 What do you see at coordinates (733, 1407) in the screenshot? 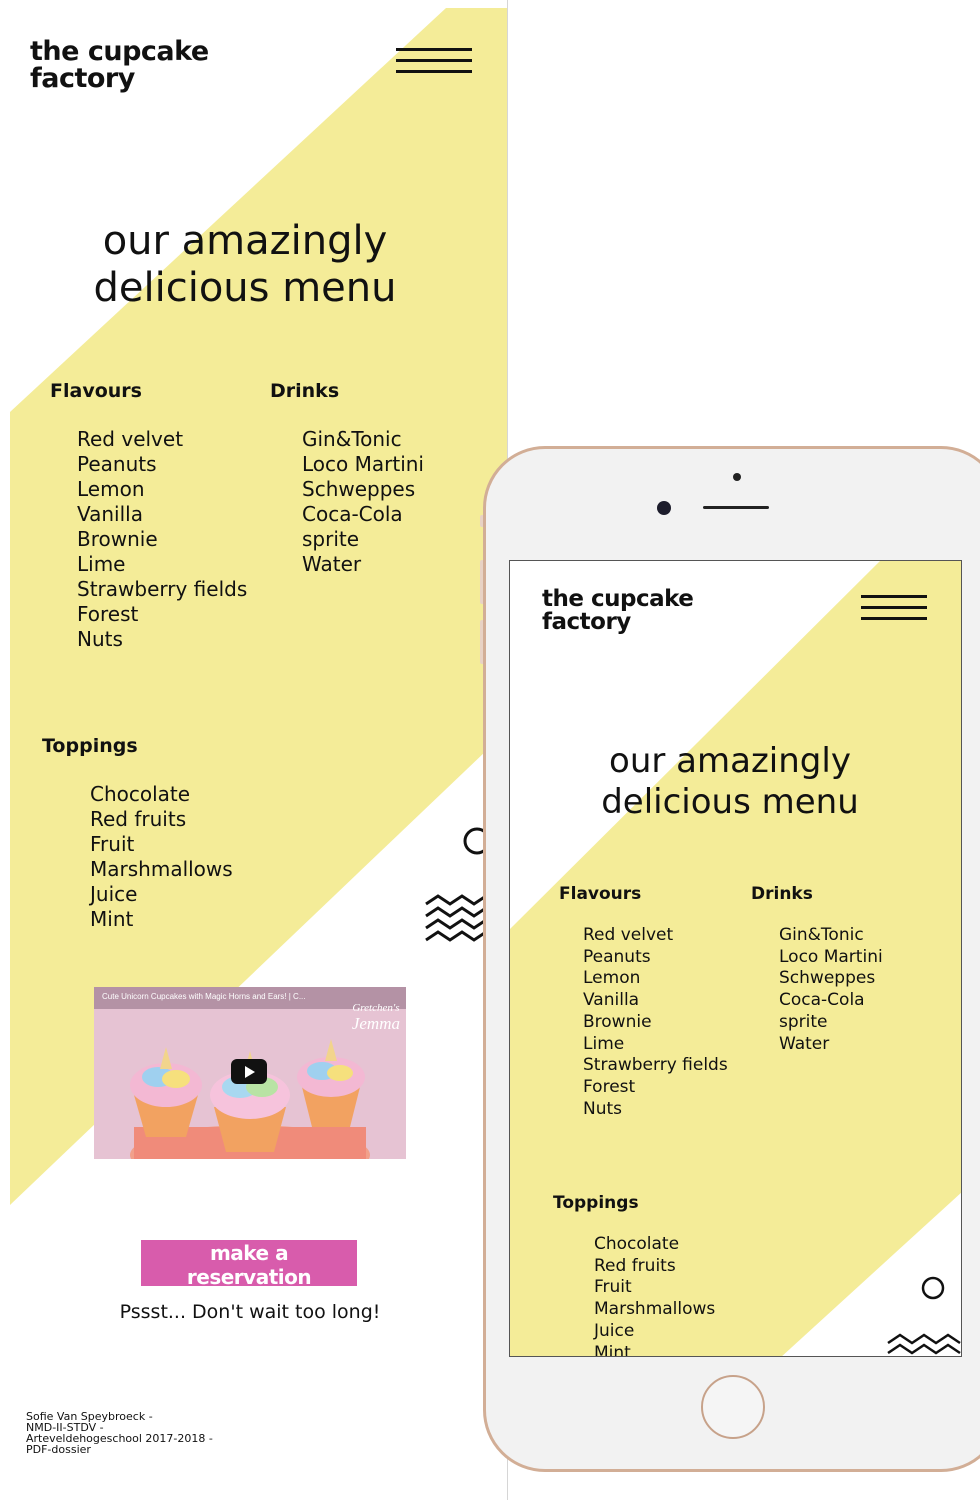
I see `phone-home-button` at bounding box center [733, 1407].